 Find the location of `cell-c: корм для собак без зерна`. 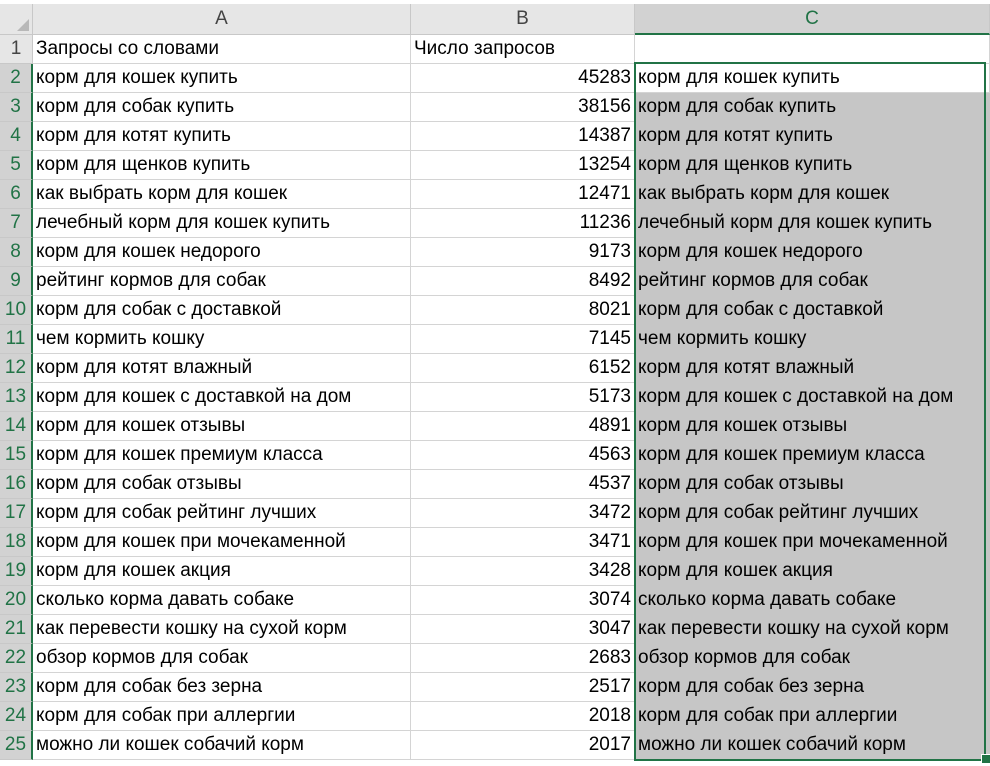

cell-c: корм для собак без зерна is located at coordinates (812, 687).